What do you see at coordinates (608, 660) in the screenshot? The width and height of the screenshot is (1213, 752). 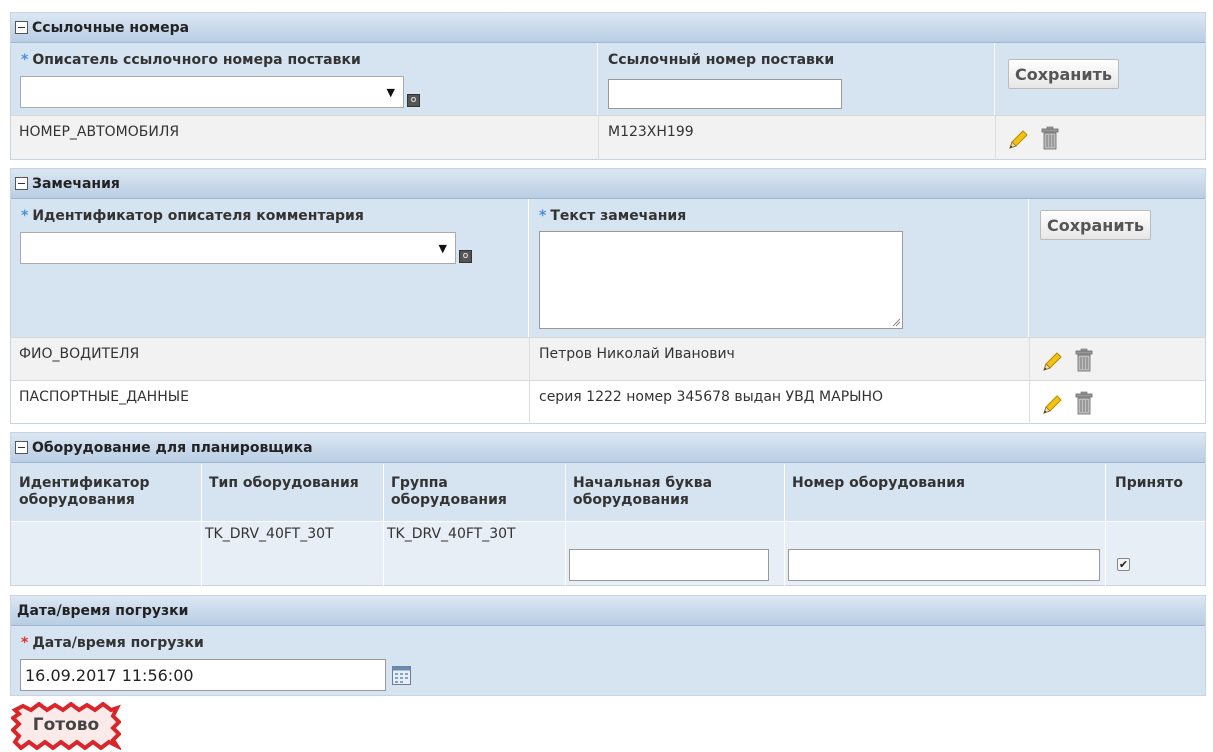 I see `loading-form-row: * Дата/время погрузки 16.09.2017 11:56:00` at bounding box center [608, 660].